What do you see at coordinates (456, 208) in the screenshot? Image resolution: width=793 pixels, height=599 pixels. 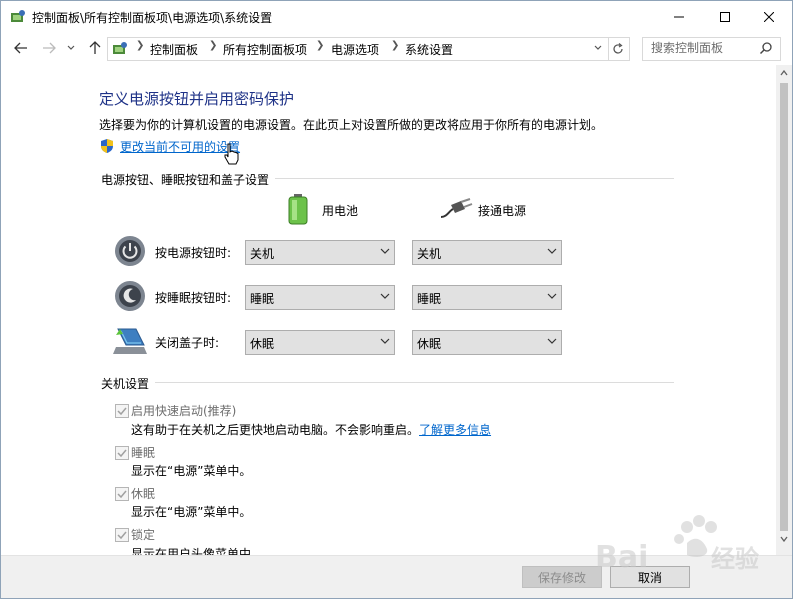 I see `power-plug-icon` at bounding box center [456, 208].